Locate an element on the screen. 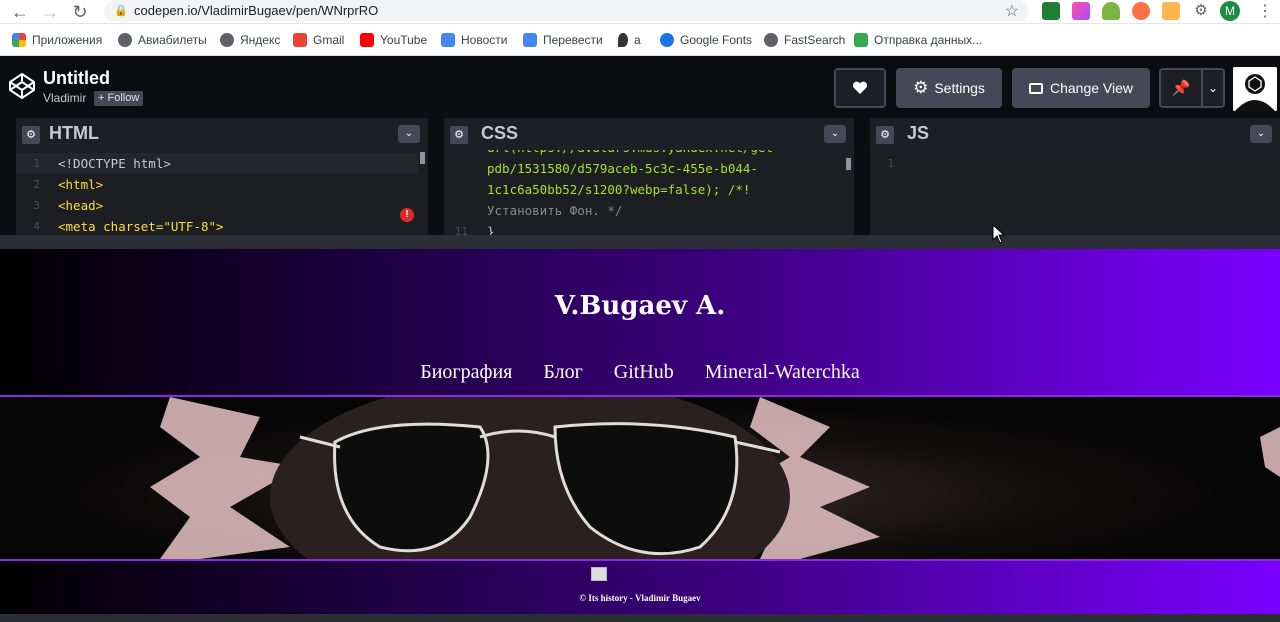  nav-link-mineral-waterchka: Mineral-Waterchka is located at coordinates (782, 372).